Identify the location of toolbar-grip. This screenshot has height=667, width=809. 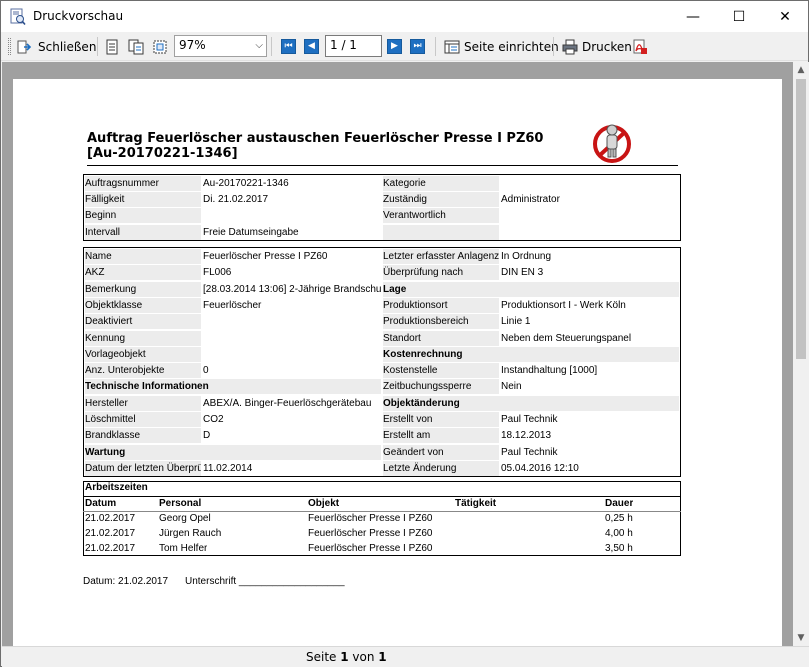
(9, 46).